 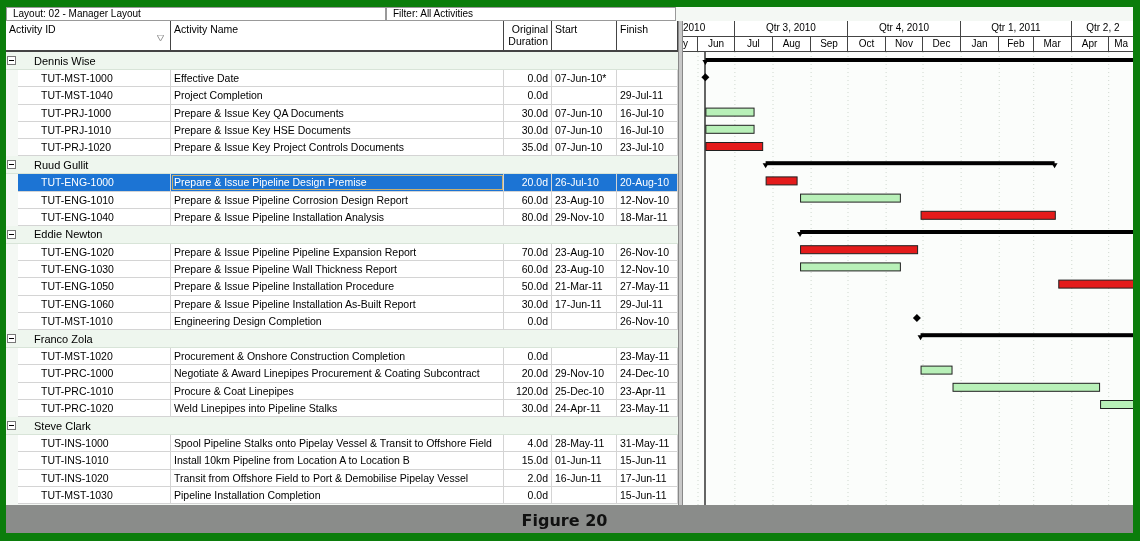 What do you see at coordinates (94, 320) in the screenshot?
I see `activity-id-cell: TUT-MST-1010` at bounding box center [94, 320].